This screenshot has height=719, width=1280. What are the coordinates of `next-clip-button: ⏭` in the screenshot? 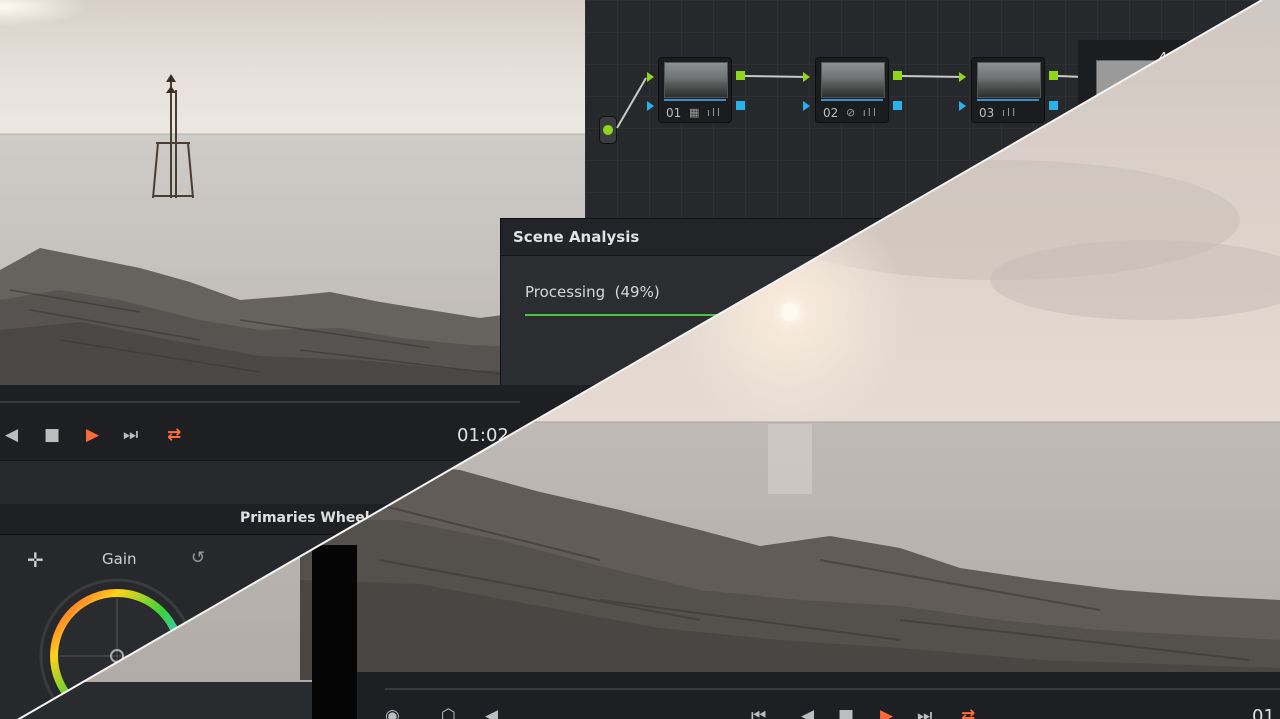 It's located at (130, 435).